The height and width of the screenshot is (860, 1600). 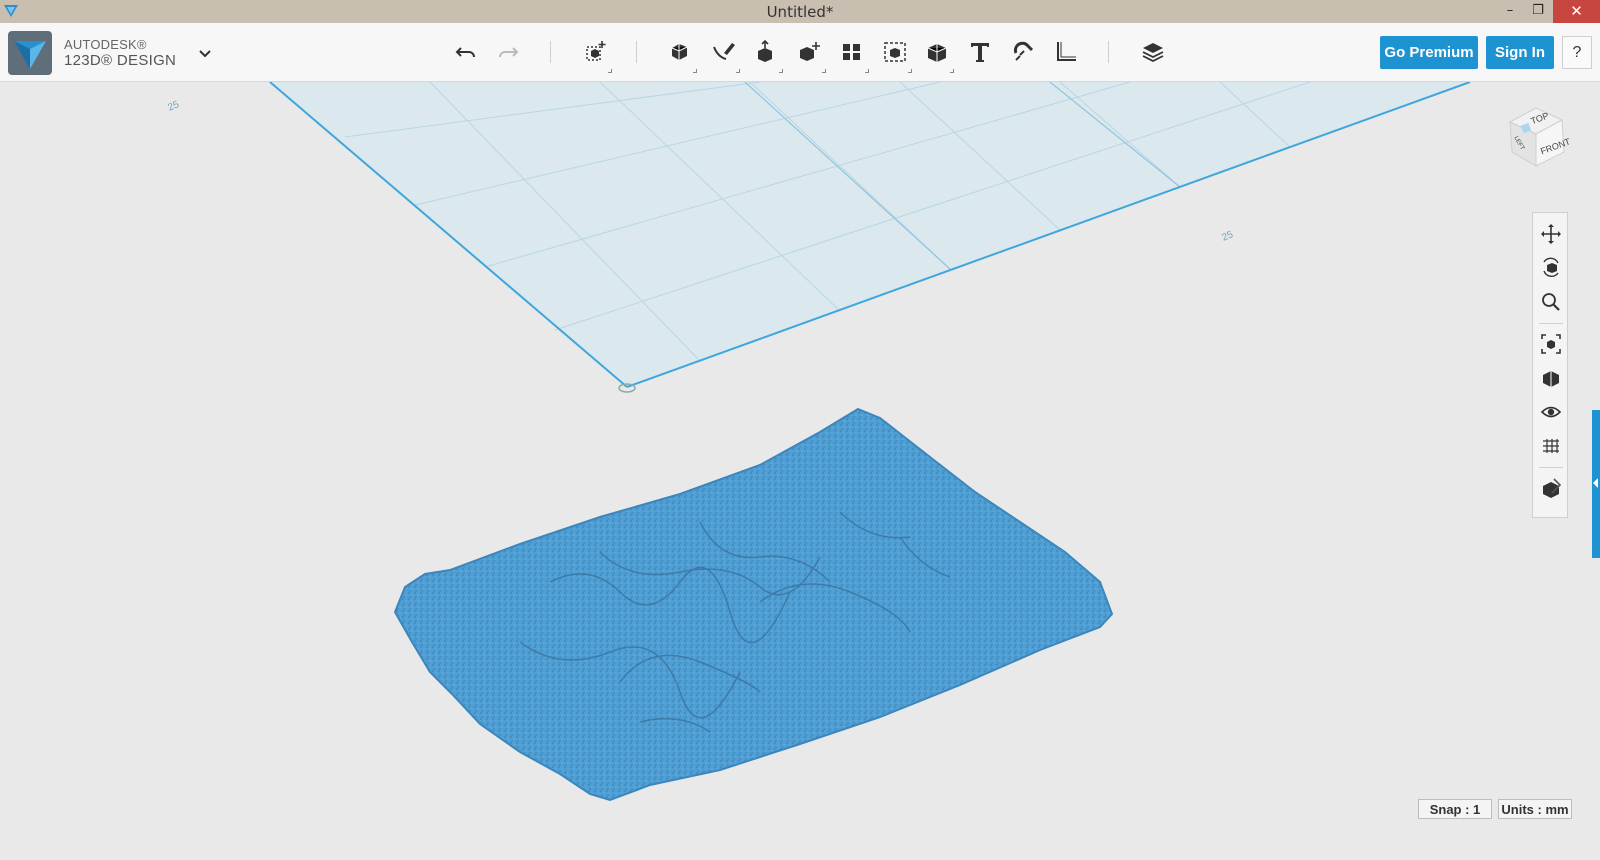 I want to click on group-icon, so click(x=895, y=52).